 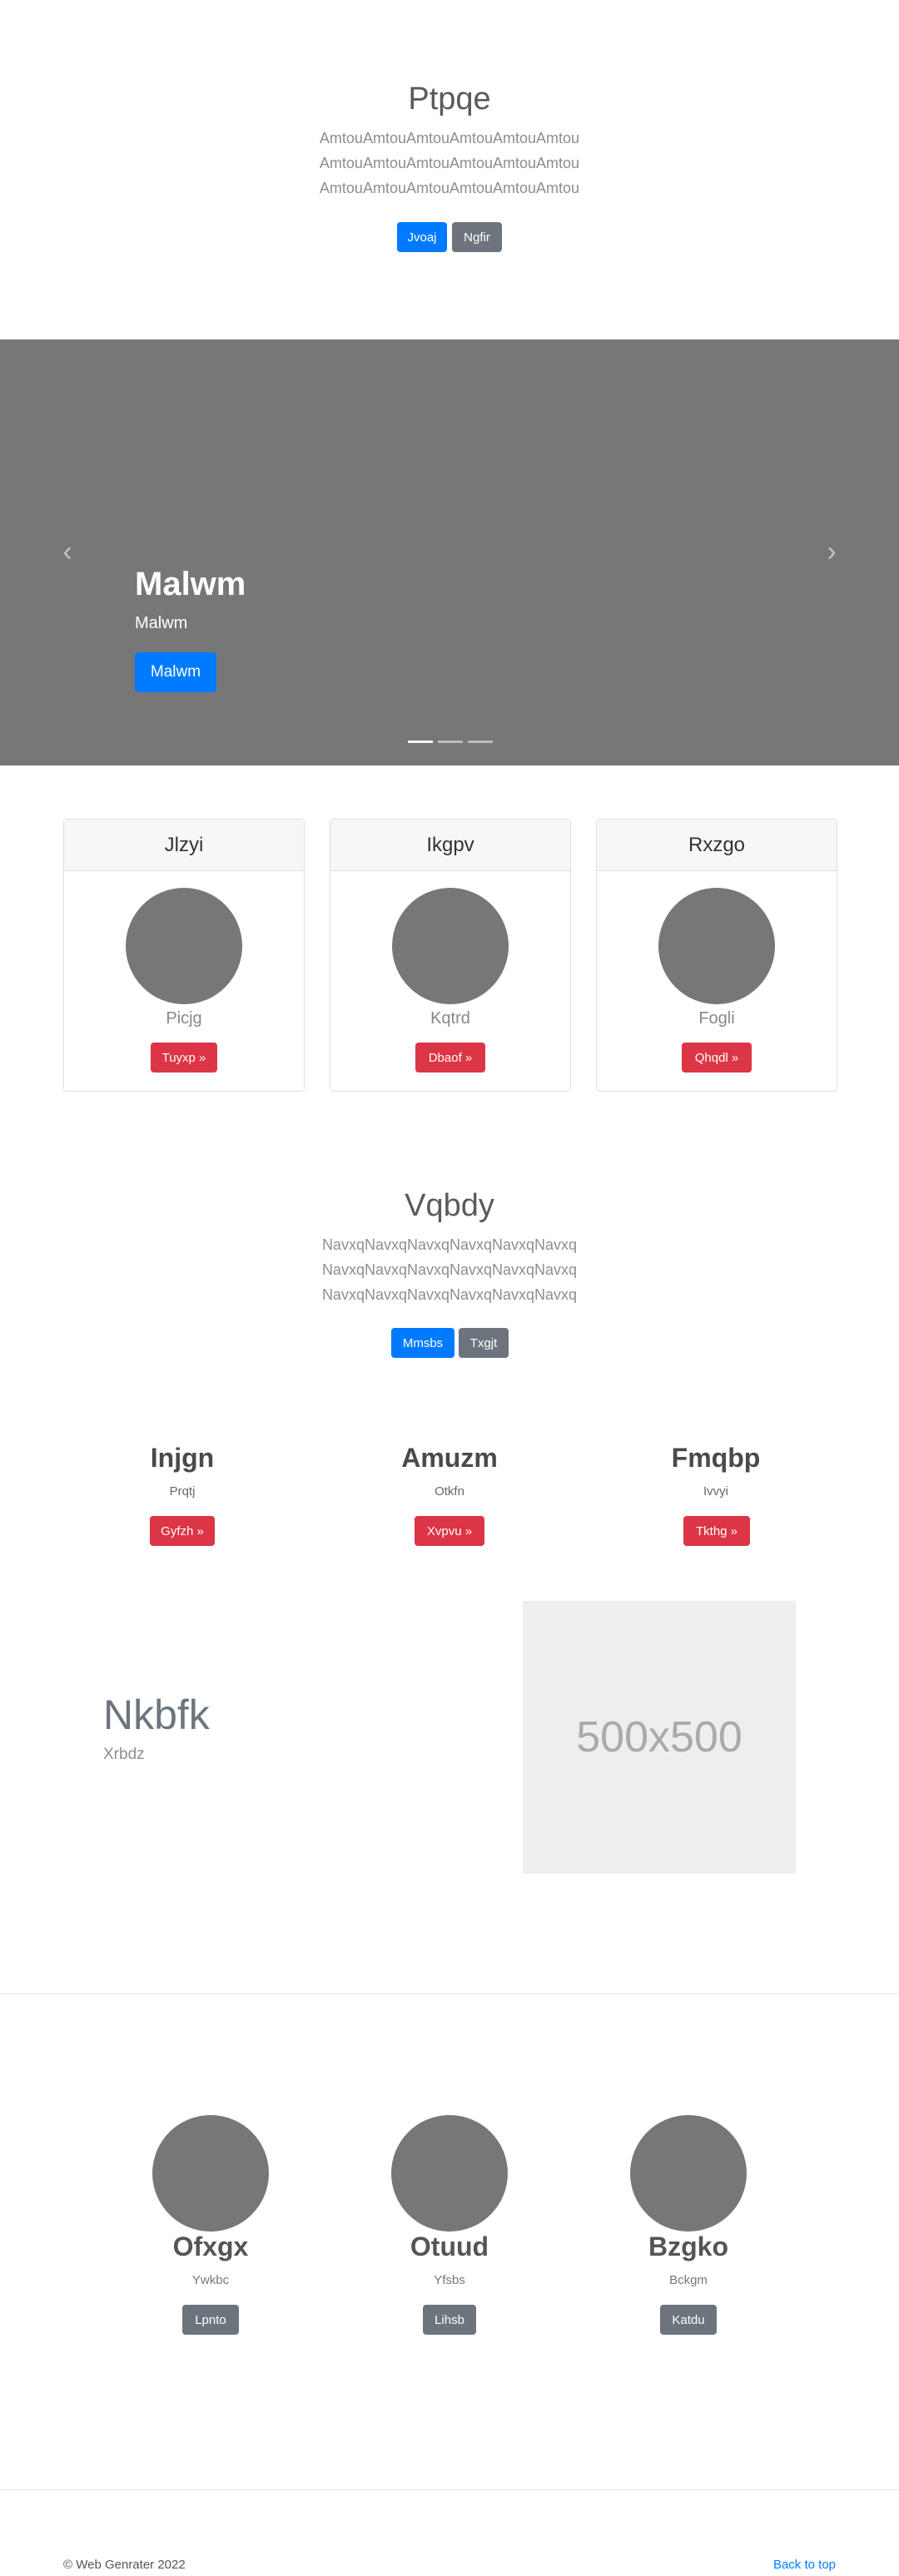 What do you see at coordinates (717, 845) in the screenshot?
I see `card-header: Rxzgo` at bounding box center [717, 845].